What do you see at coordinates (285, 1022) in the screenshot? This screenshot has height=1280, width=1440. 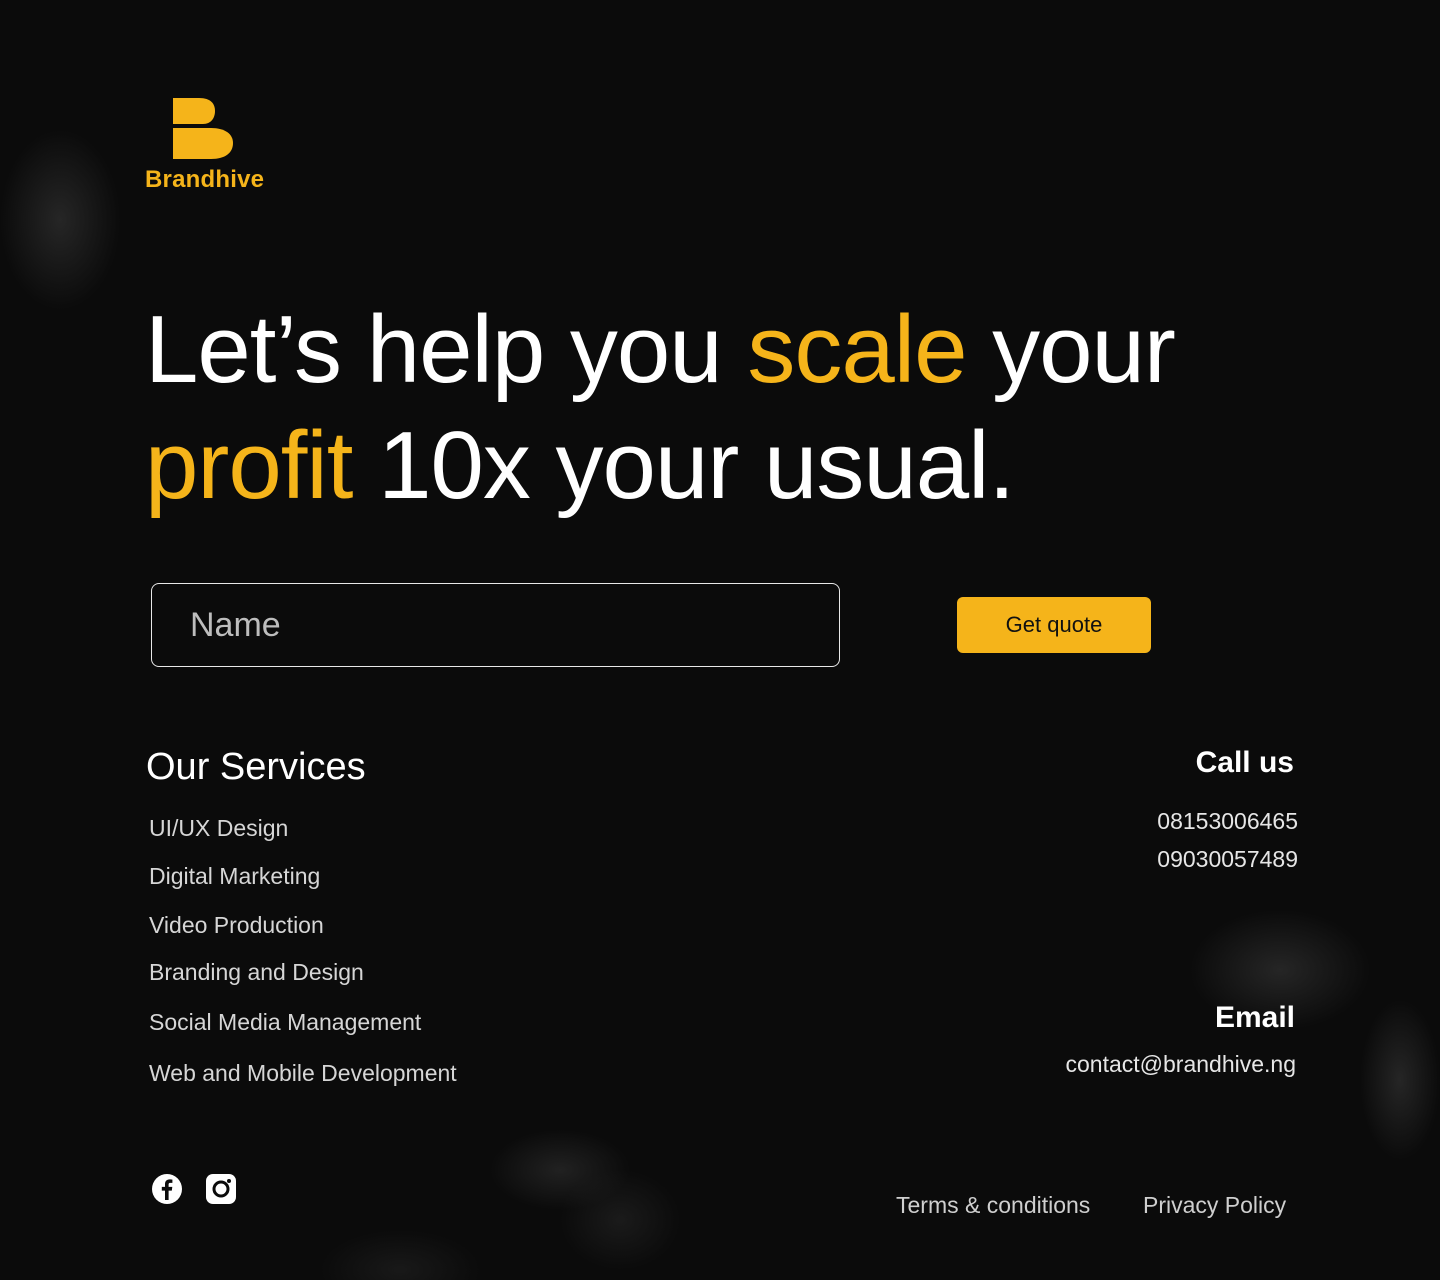 I see `service-item-social-media: Social Media Management` at bounding box center [285, 1022].